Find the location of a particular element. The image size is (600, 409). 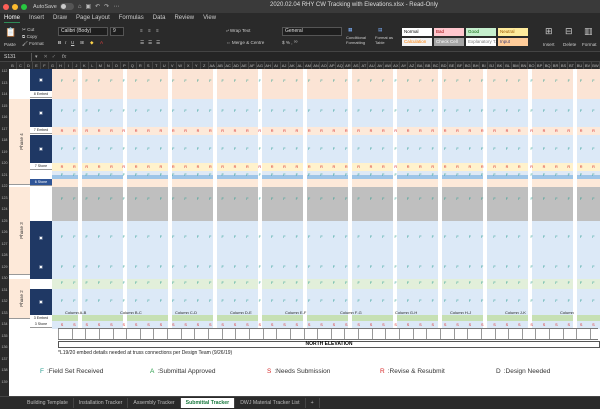

column-header: AC is located at coordinates (229, 65).